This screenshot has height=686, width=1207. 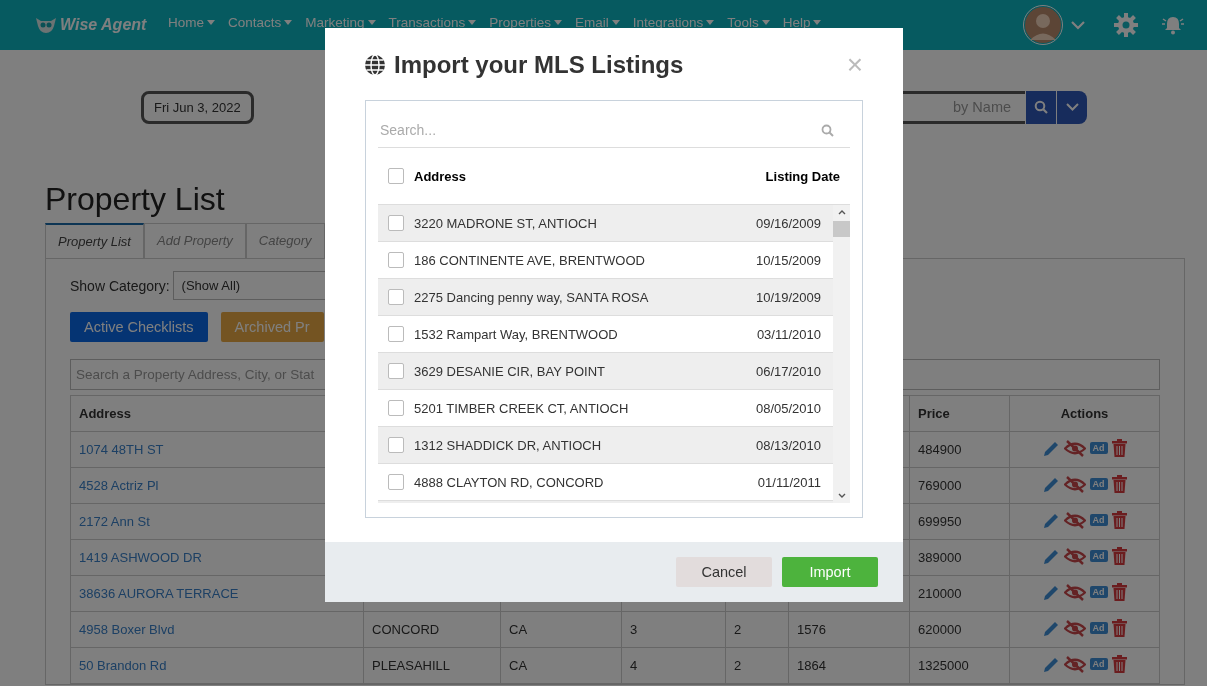 I want to click on listing-row: 3629 DESANIE CIR, BAY POINT 06/17/2010, so click(x=605, y=371).